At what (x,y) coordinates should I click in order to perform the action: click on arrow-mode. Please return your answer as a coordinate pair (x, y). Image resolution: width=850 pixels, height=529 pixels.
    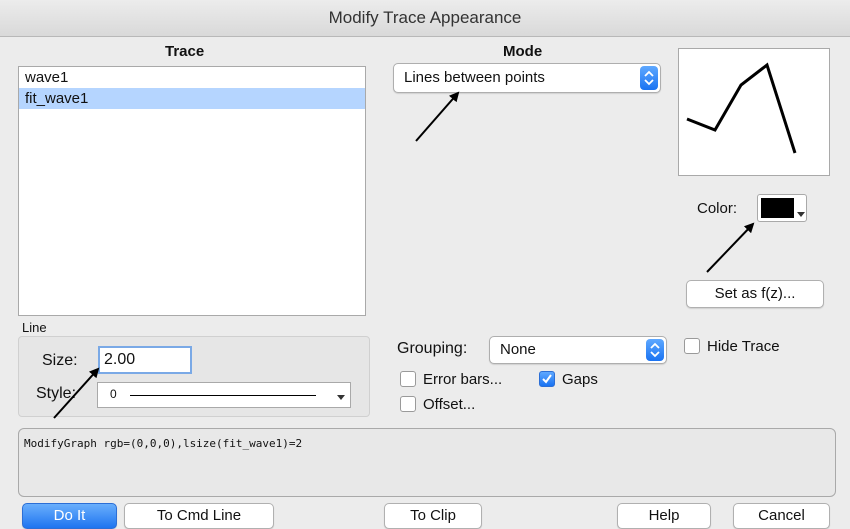
    Looking at the image, I should click on (437, 116).